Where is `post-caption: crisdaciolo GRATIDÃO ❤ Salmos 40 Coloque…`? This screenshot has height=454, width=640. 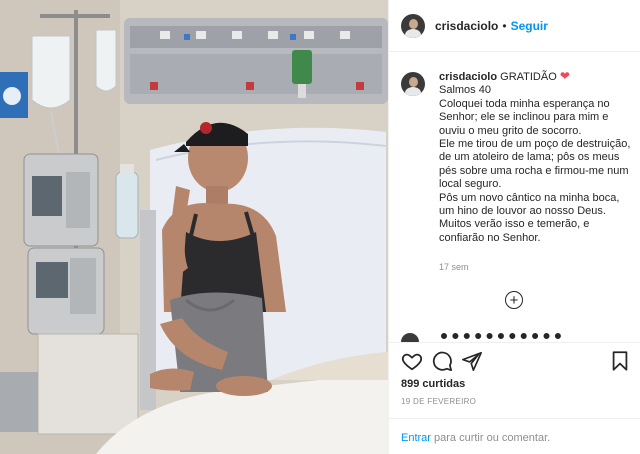 post-caption: crisdaciolo GRATIDÃO ❤ Salmos 40 Coloque… is located at coordinates (517, 157).